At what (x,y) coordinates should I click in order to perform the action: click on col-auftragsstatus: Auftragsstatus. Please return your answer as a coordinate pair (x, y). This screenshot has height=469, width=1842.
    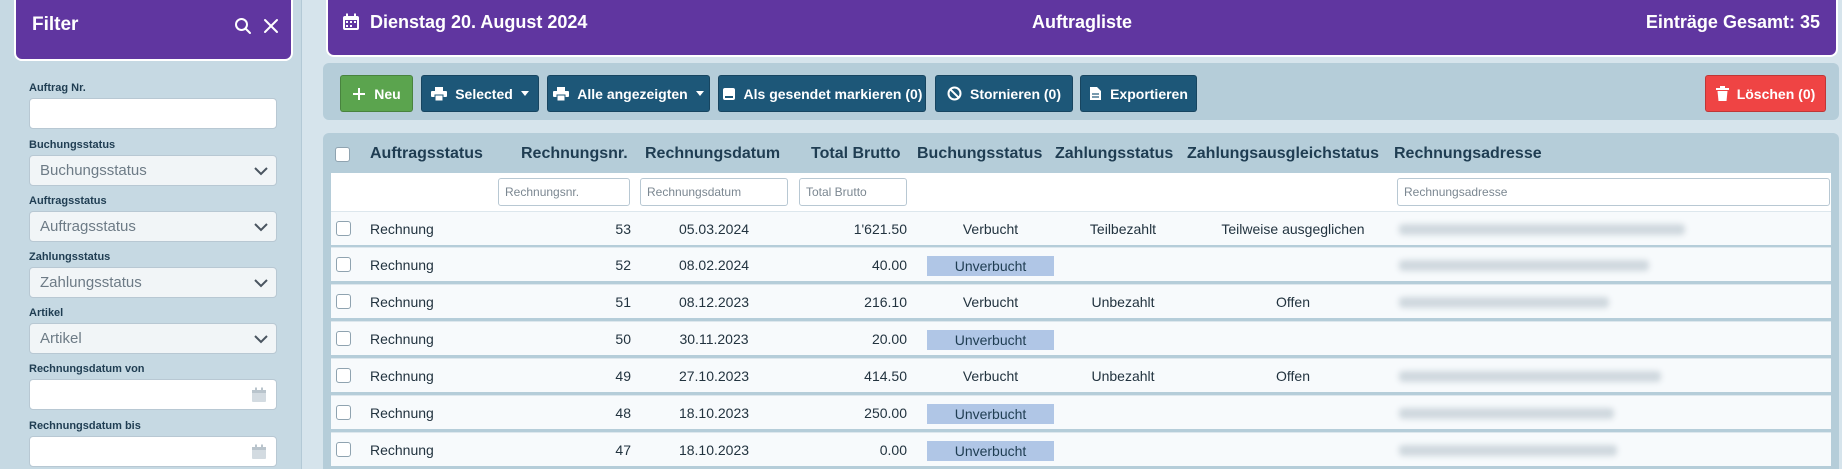
    Looking at the image, I should click on (426, 154).